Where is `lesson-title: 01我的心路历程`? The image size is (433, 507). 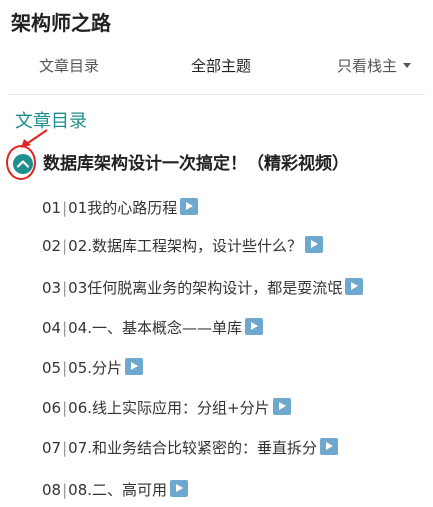
lesson-title: 01我的心路历程 is located at coordinates (123, 208).